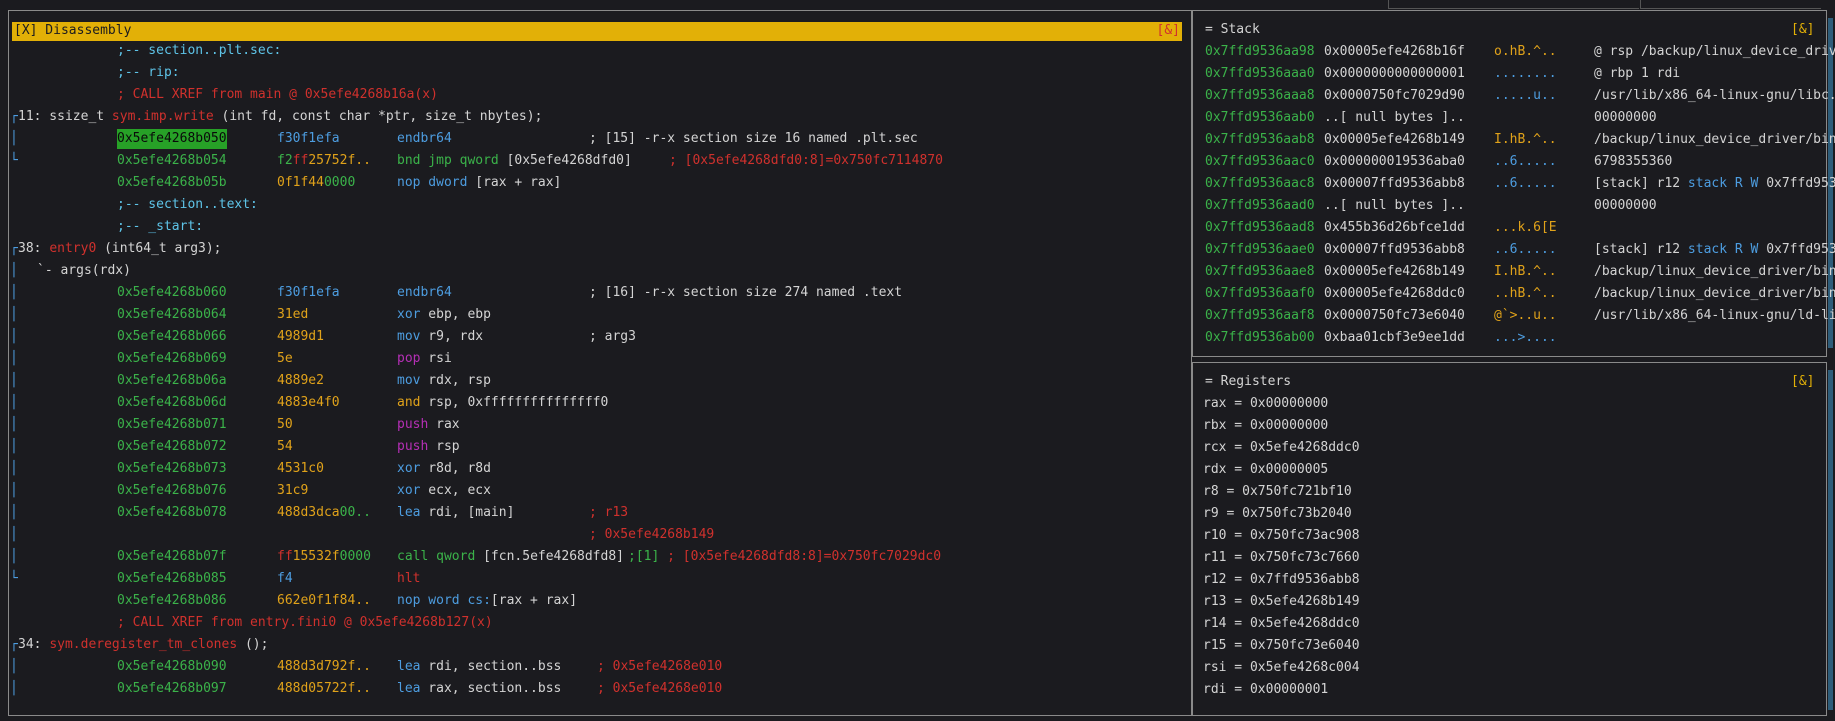 This screenshot has width=1835, height=721. What do you see at coordinates (1265, 470) in the screenshot?
I see `register-row: rdx = 0x00000005` at bounding box center [1265, 470].